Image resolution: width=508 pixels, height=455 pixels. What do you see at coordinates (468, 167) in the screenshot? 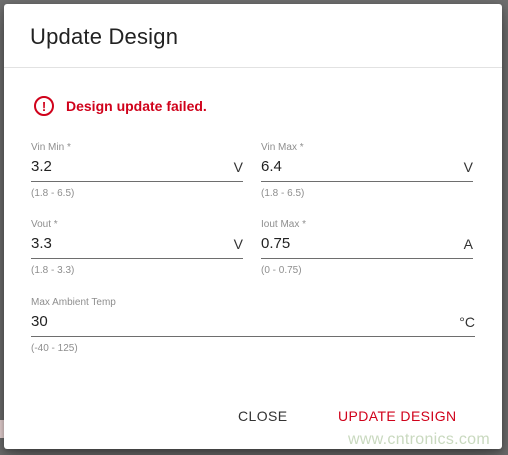
I see `vin-max-unit: V` at bounding box center [468, 167].